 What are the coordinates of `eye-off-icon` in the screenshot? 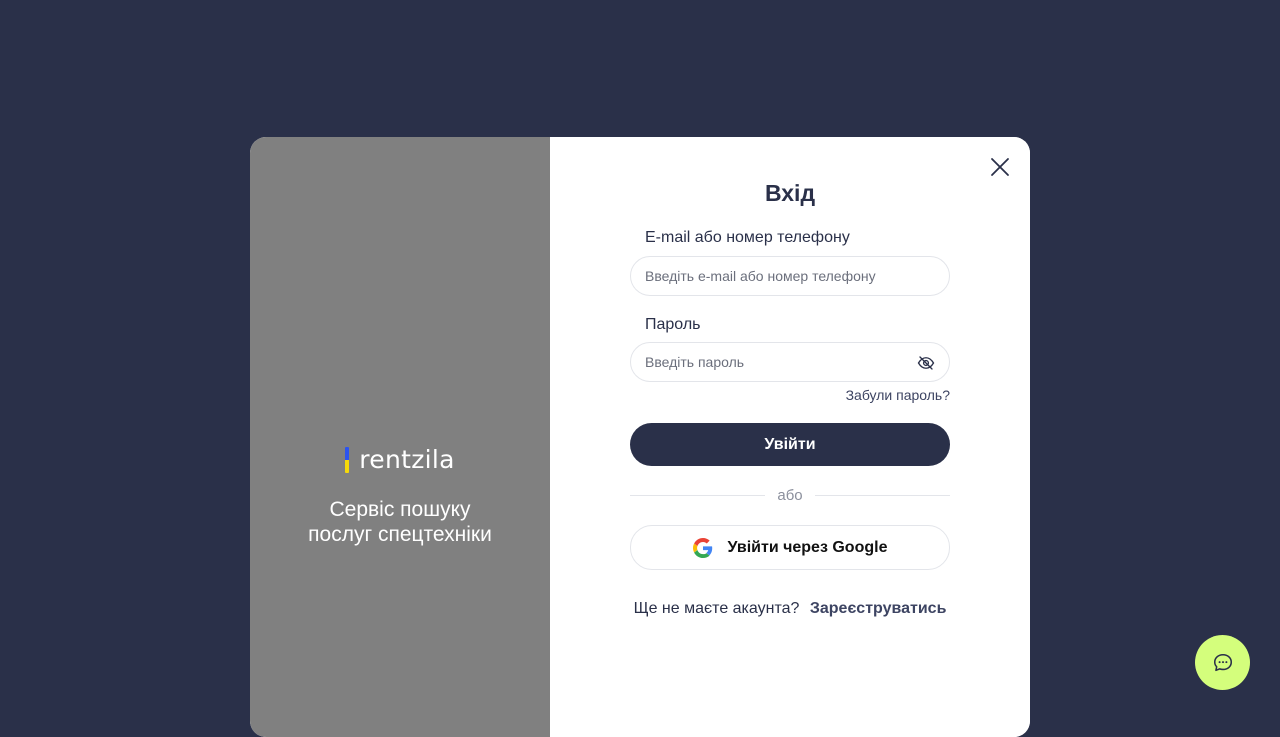 It's located at (926, 363).